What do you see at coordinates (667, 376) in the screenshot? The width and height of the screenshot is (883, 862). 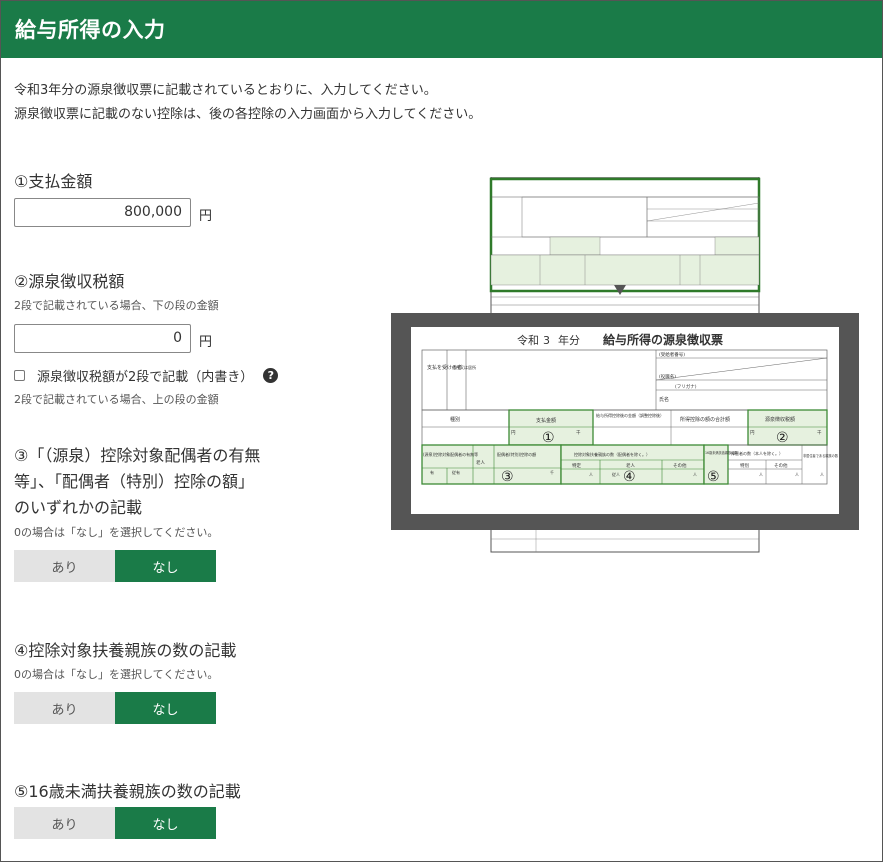 I see `slip-position: (役職名)` at bounding box center [667, 376].